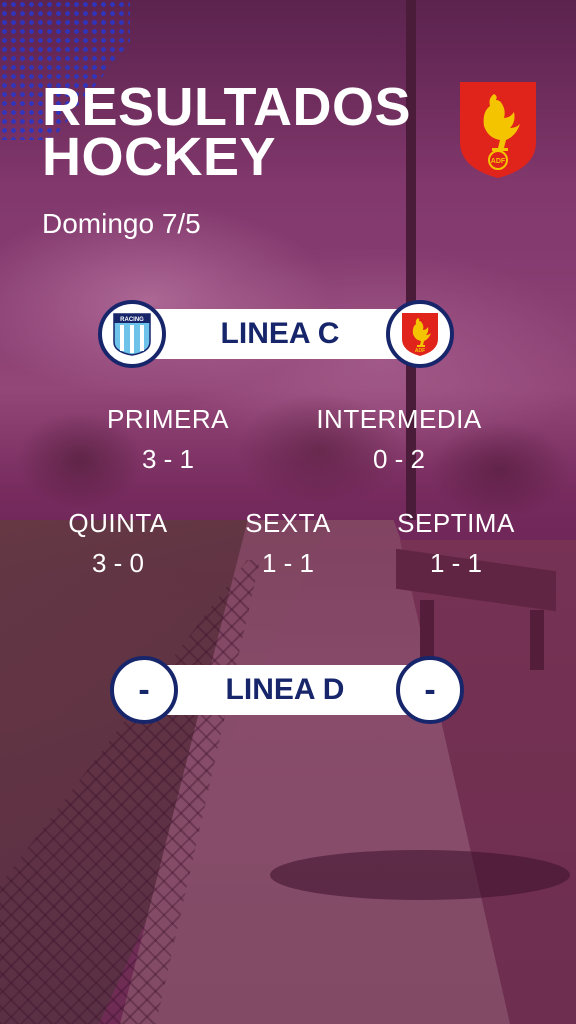  What do you see at coordinates (121, 223) in the screenshot?
I see `match-date: Domingo 7/5` at bounding box center [121, 223].